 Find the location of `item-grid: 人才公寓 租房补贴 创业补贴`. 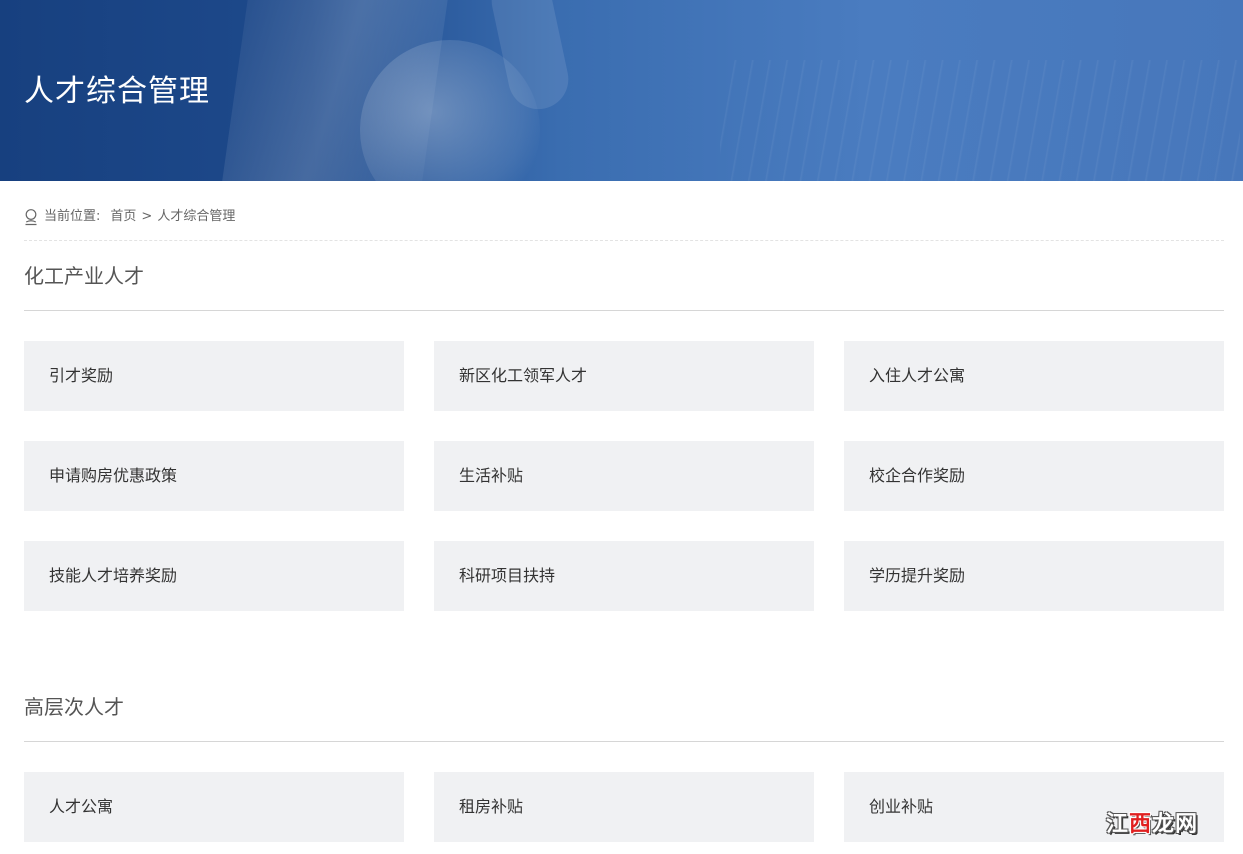

item-grid: 人才公寓 租房补贴 创业补贴 is located at coordinates (624, 807).